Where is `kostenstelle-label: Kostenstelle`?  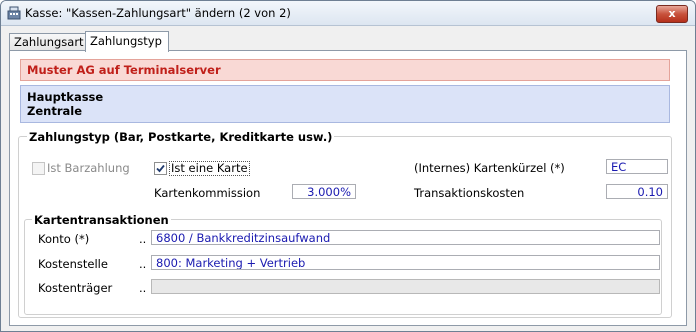
kostenstelle-label: Kostenstelle is located at coordinates (73, 264).